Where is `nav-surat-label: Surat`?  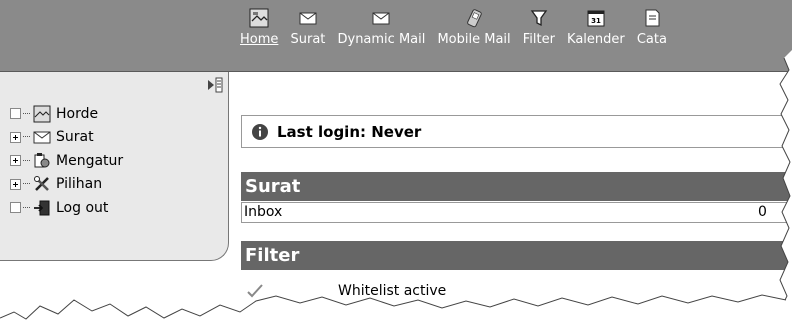 nav-surat-label: Surat is located at coordinates (308, 39).